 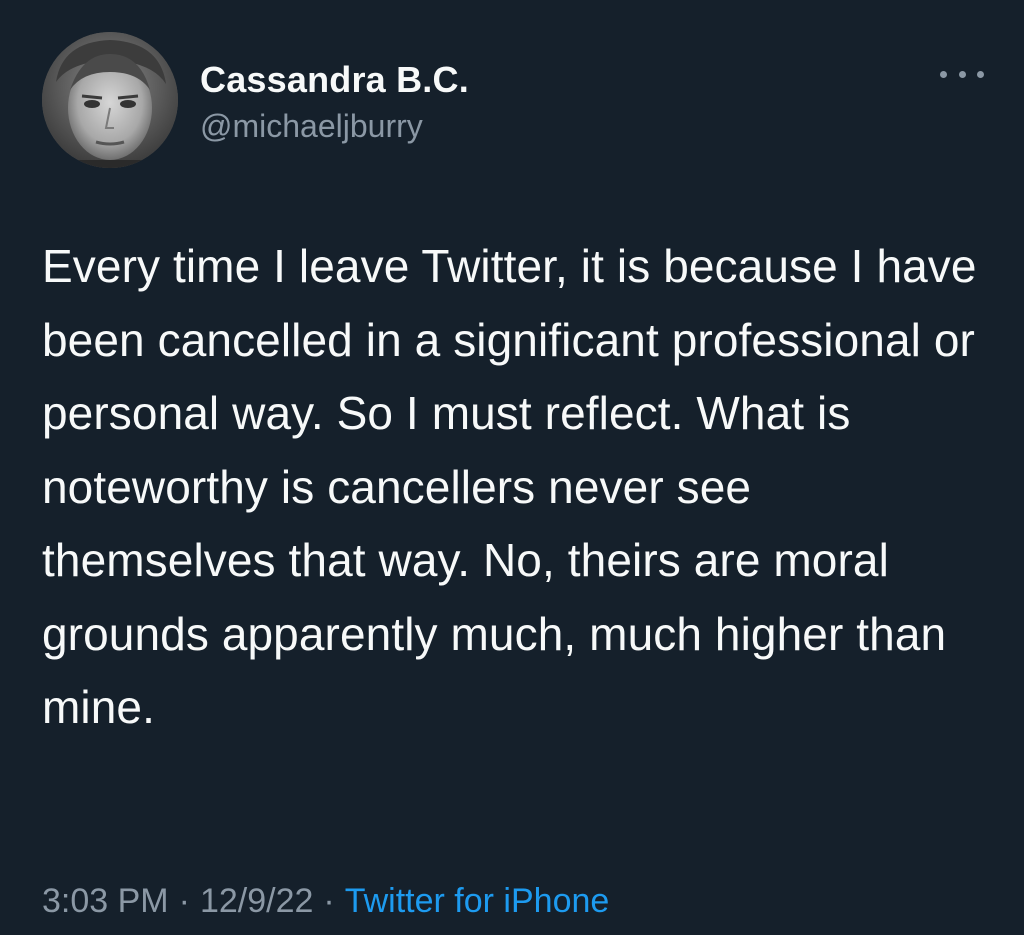 I want to click on author-names: Cassandra B.C. @michaeljburry, so click(x=334, y=103).